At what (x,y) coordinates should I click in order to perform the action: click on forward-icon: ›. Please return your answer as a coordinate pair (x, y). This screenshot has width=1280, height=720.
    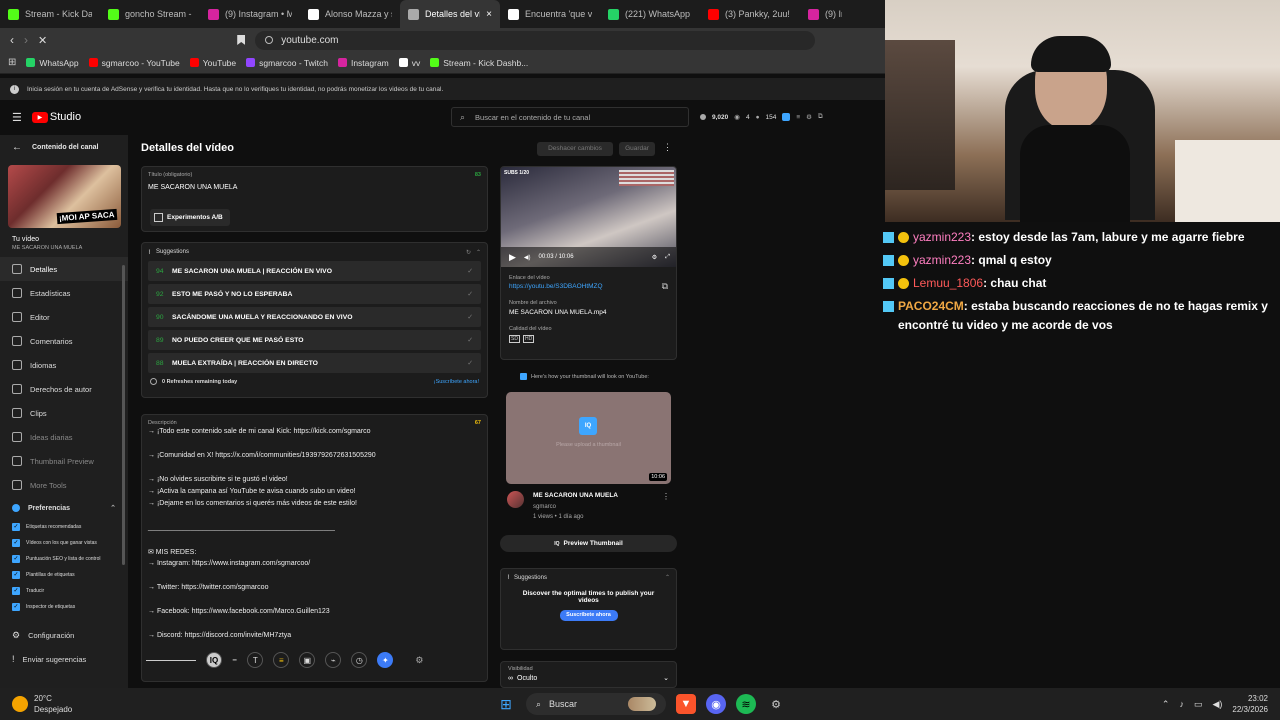
    Looking at the image, I should click on (26, 40).